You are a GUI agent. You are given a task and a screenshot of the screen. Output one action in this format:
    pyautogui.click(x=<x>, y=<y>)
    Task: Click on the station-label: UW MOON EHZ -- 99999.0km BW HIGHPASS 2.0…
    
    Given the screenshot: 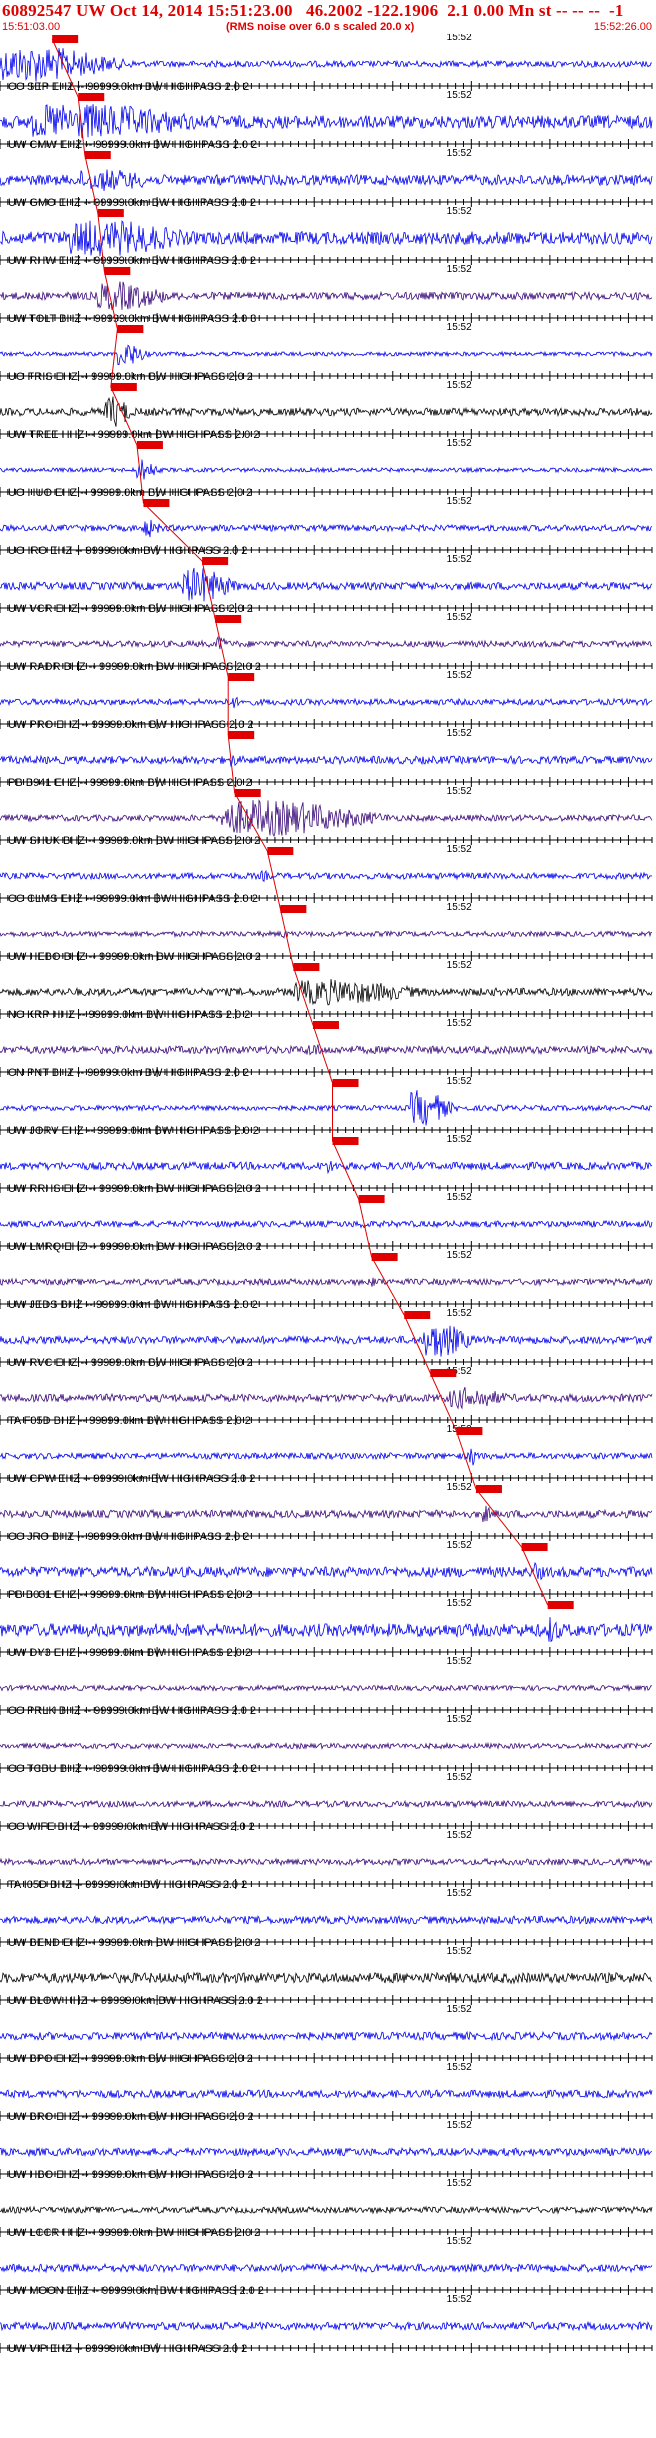 What is the action you would take?
    pyautogui.click(x=136, y=2291)
    